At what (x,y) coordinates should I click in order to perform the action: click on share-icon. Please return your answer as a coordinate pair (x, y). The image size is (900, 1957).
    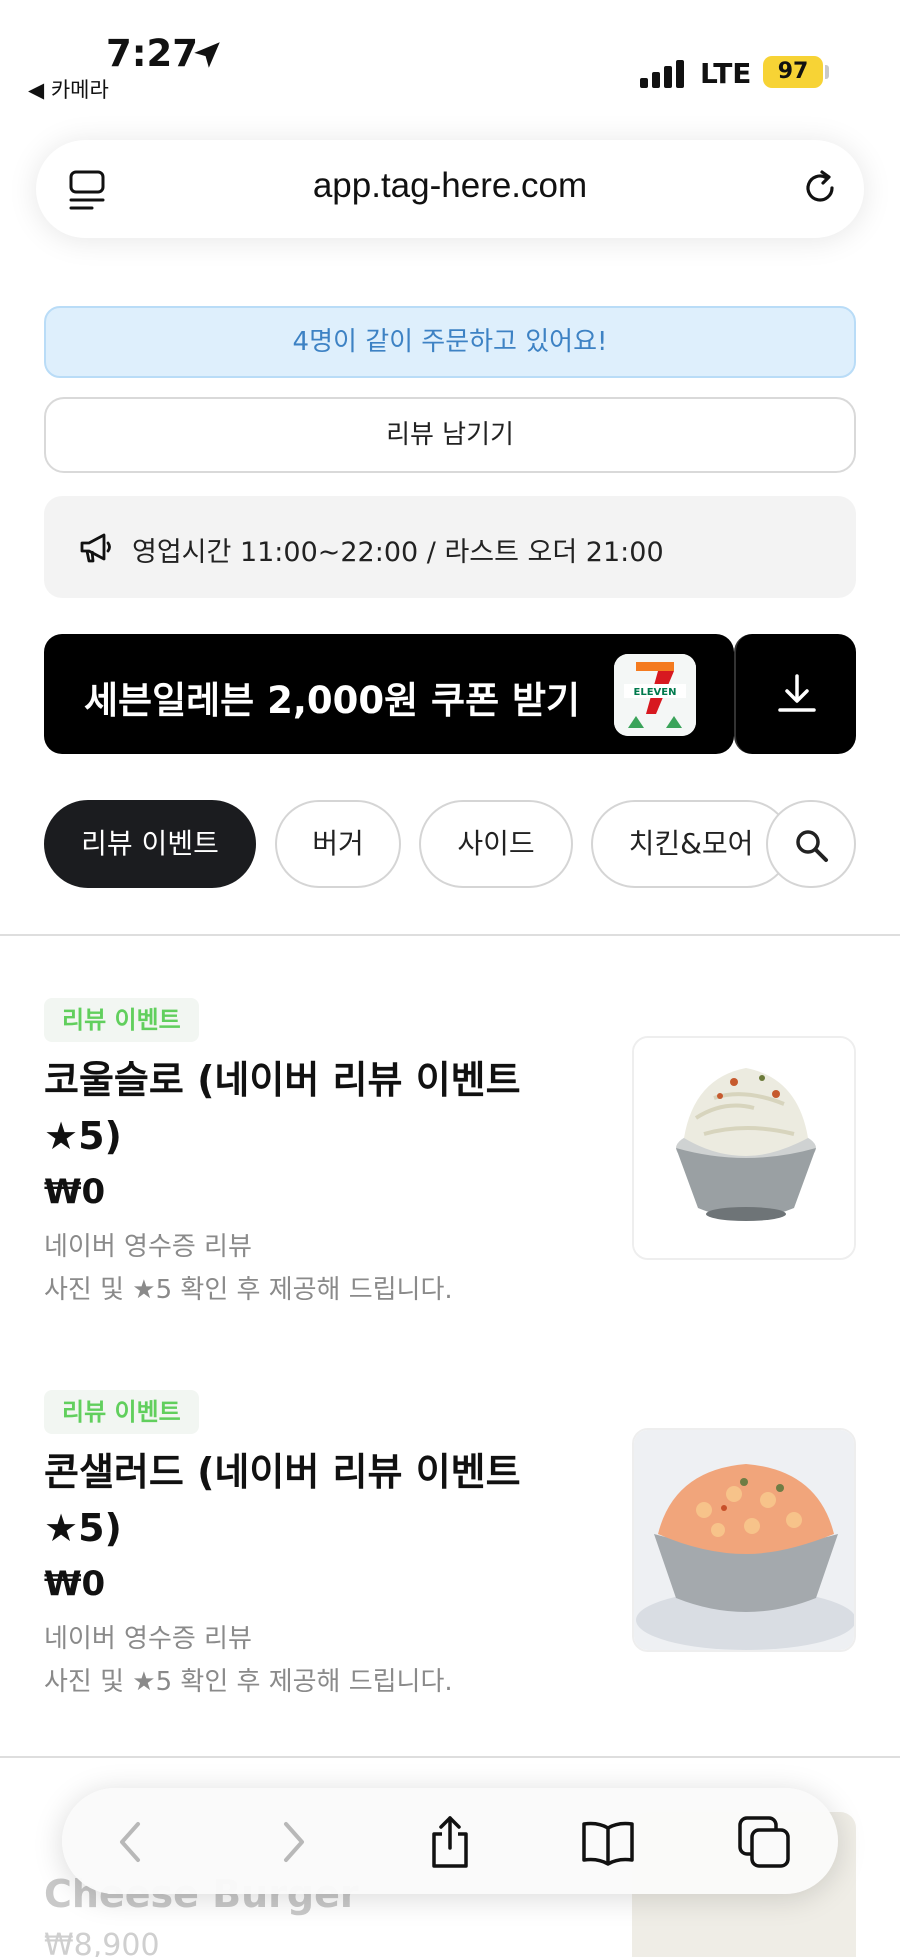
    Looking at the image, I should click on (450, 1842).